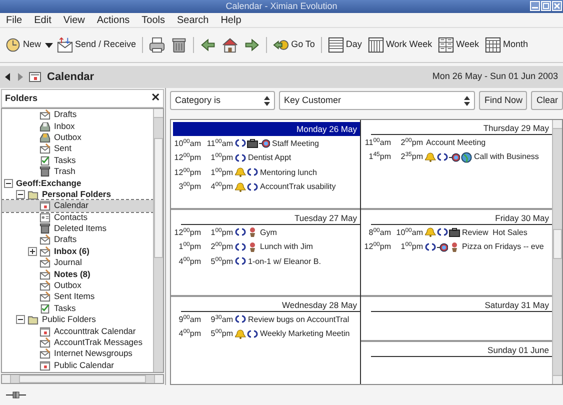 The image size is (563, 405). What do you see at coordinates (503, 247) in the screenshot?
I see `event-summary: Pizza on Fridays -- eve` at bounding box center [503, 247].